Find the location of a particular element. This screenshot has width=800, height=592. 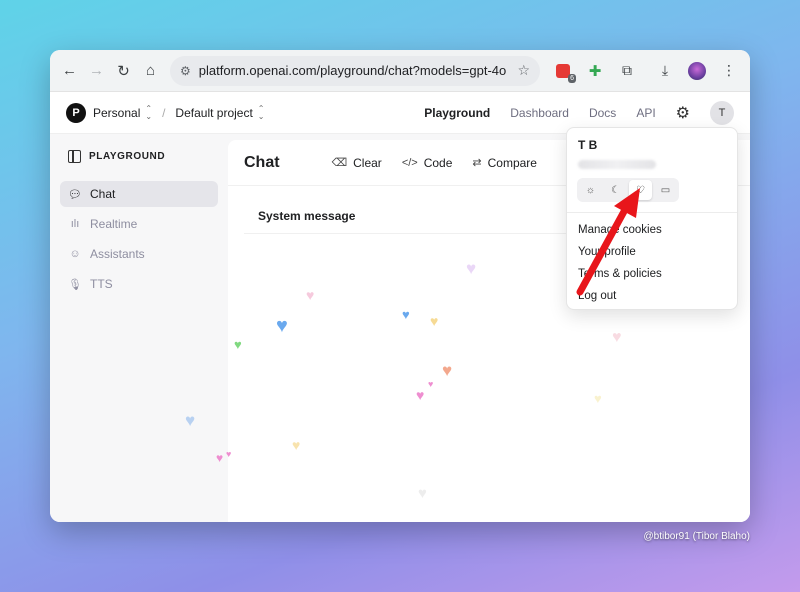

bookmark-star-icon: ☆ is located at coordinates (523, 70).